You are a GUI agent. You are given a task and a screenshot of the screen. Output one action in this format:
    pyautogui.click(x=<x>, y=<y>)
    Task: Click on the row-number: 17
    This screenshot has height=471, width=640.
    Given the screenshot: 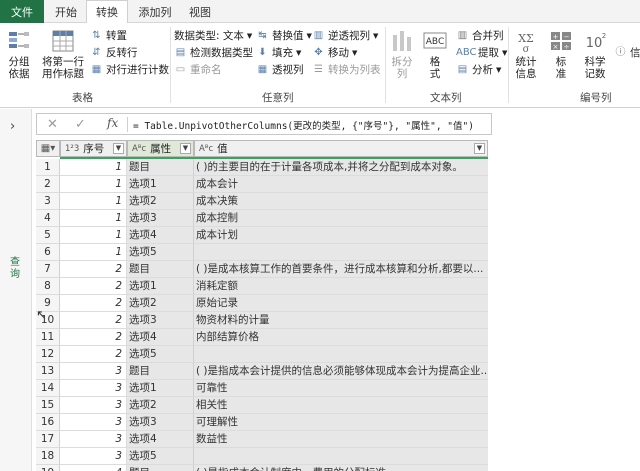 What is the action you would take?
    pyautogui.click(x=48, y=439)
    